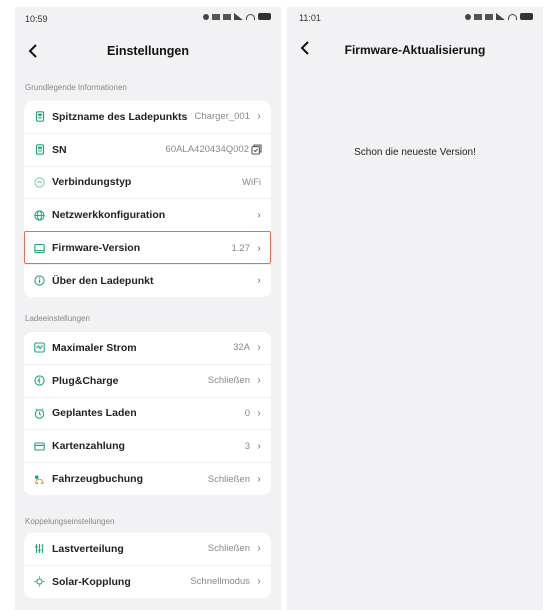 The width and height of the screenshot is (546, 610). Describe the element at coordinates (220, 582) in the screenshot. I see `row-value: Schnellmodus` at that location.